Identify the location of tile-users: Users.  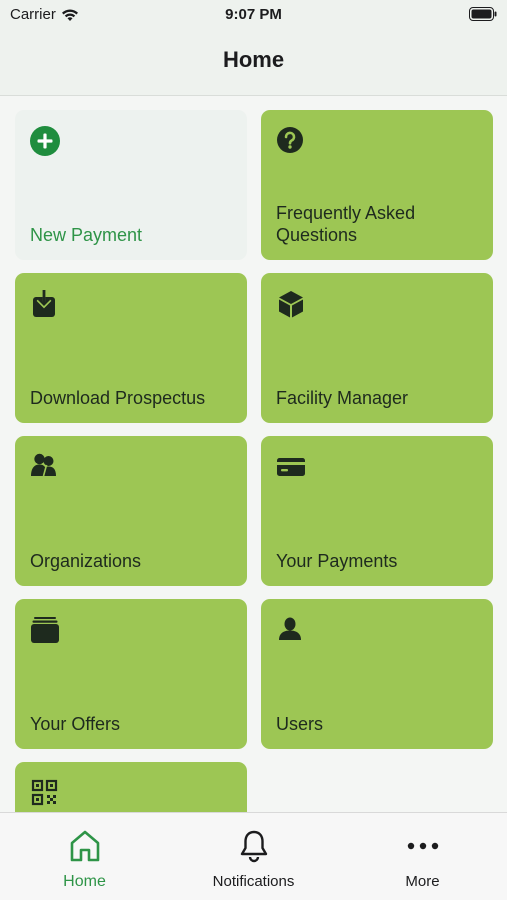
(377, 674).